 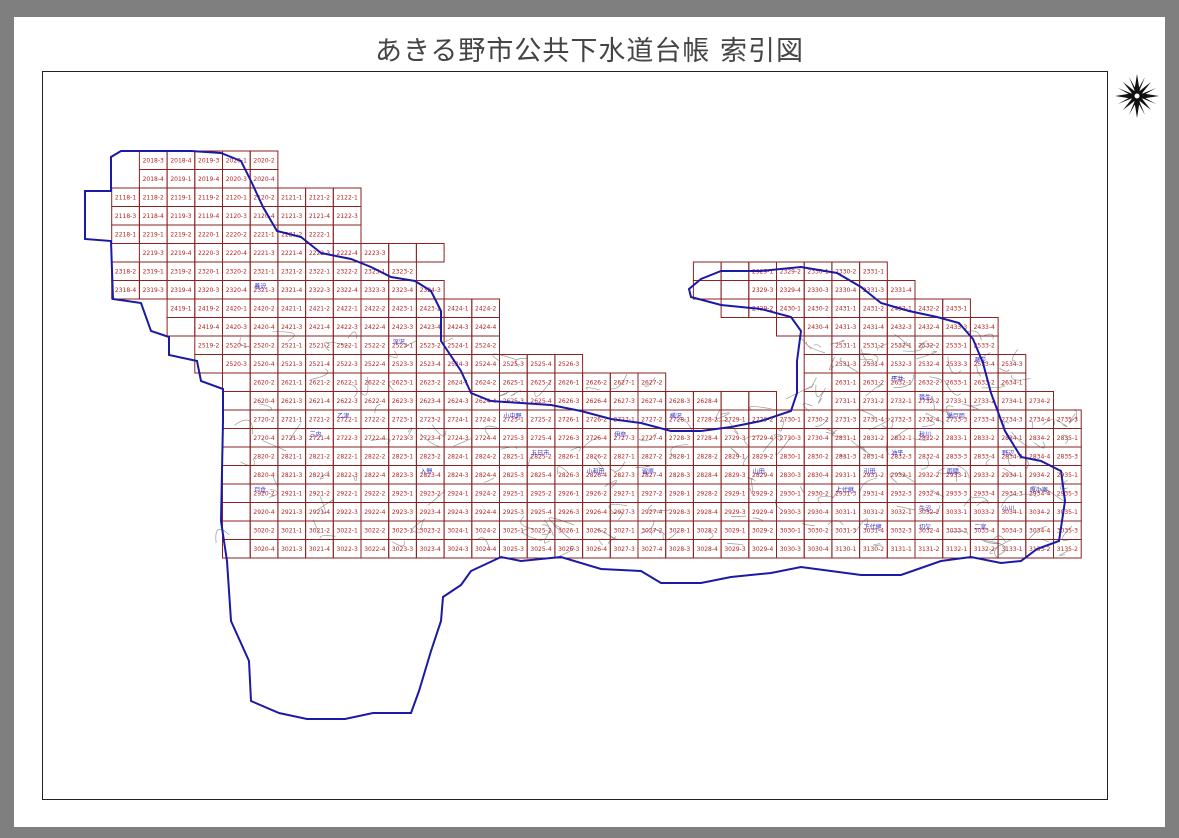 I want to click on grid-cell: 3034-2, so click(x=1040, y=512).